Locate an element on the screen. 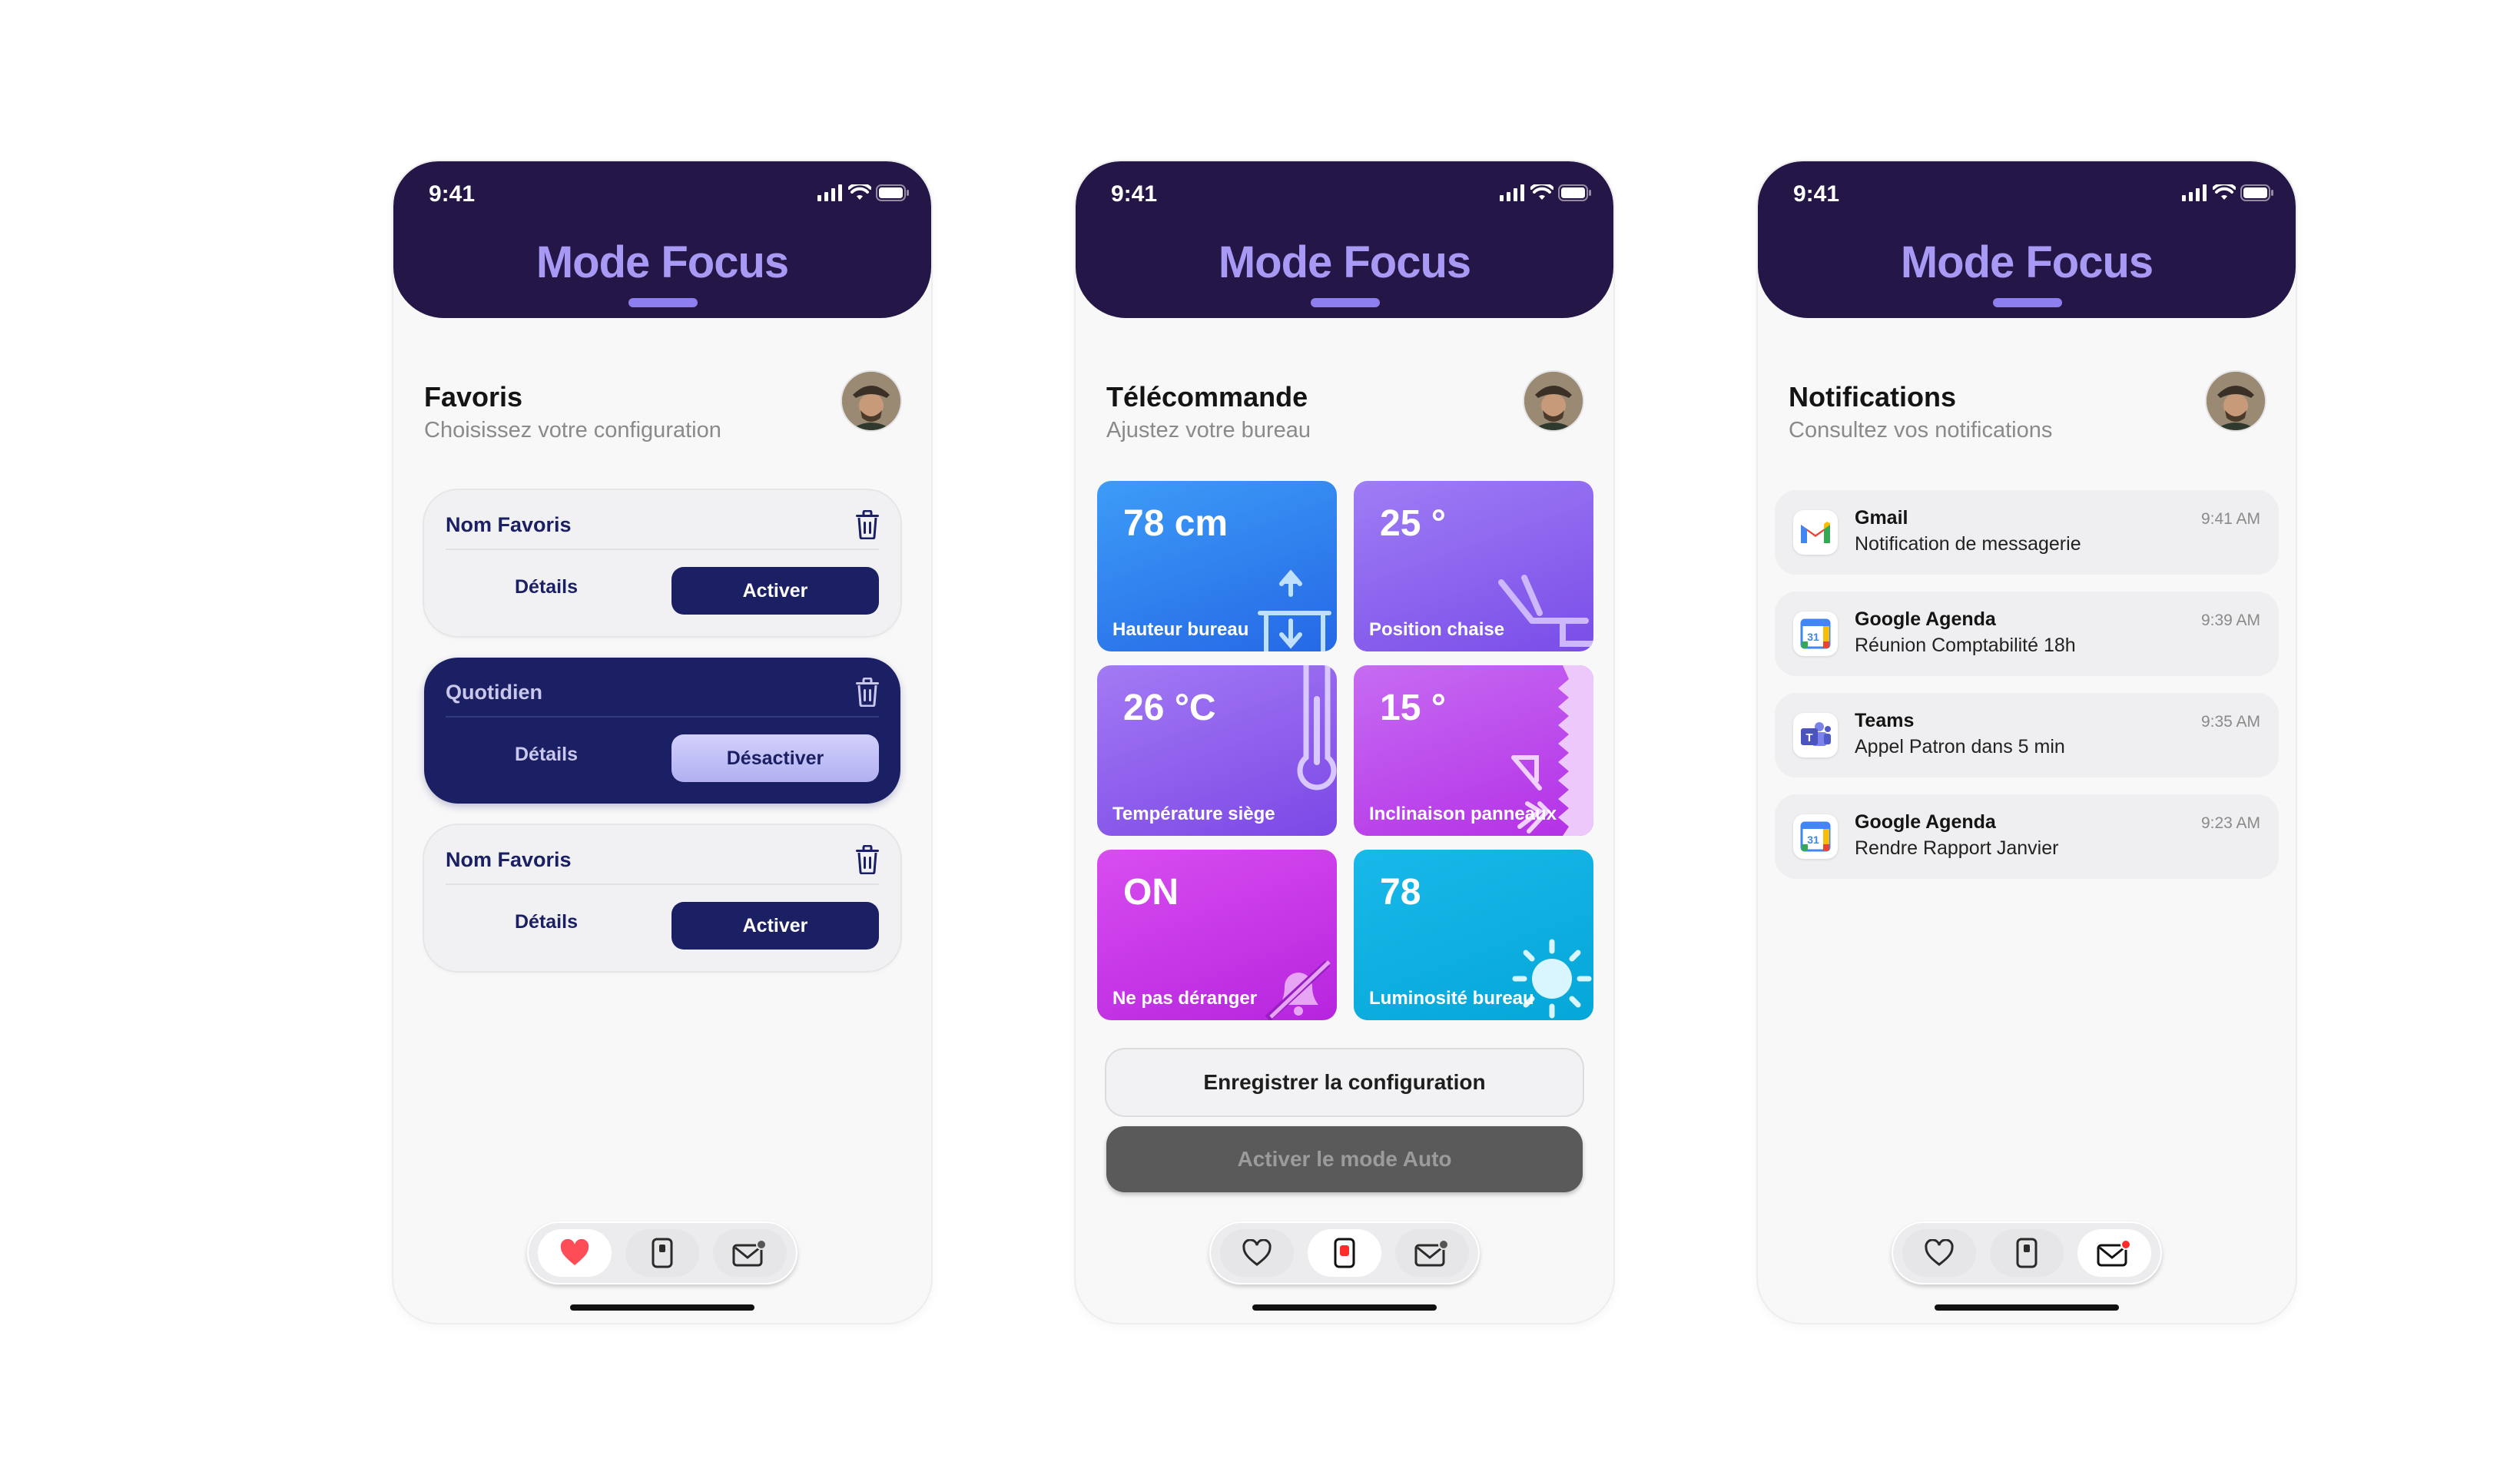 This screenshot has height=1475, width=2520. page-subtitle: Ajustez votre bureau is located at coordinates (1208, 430).